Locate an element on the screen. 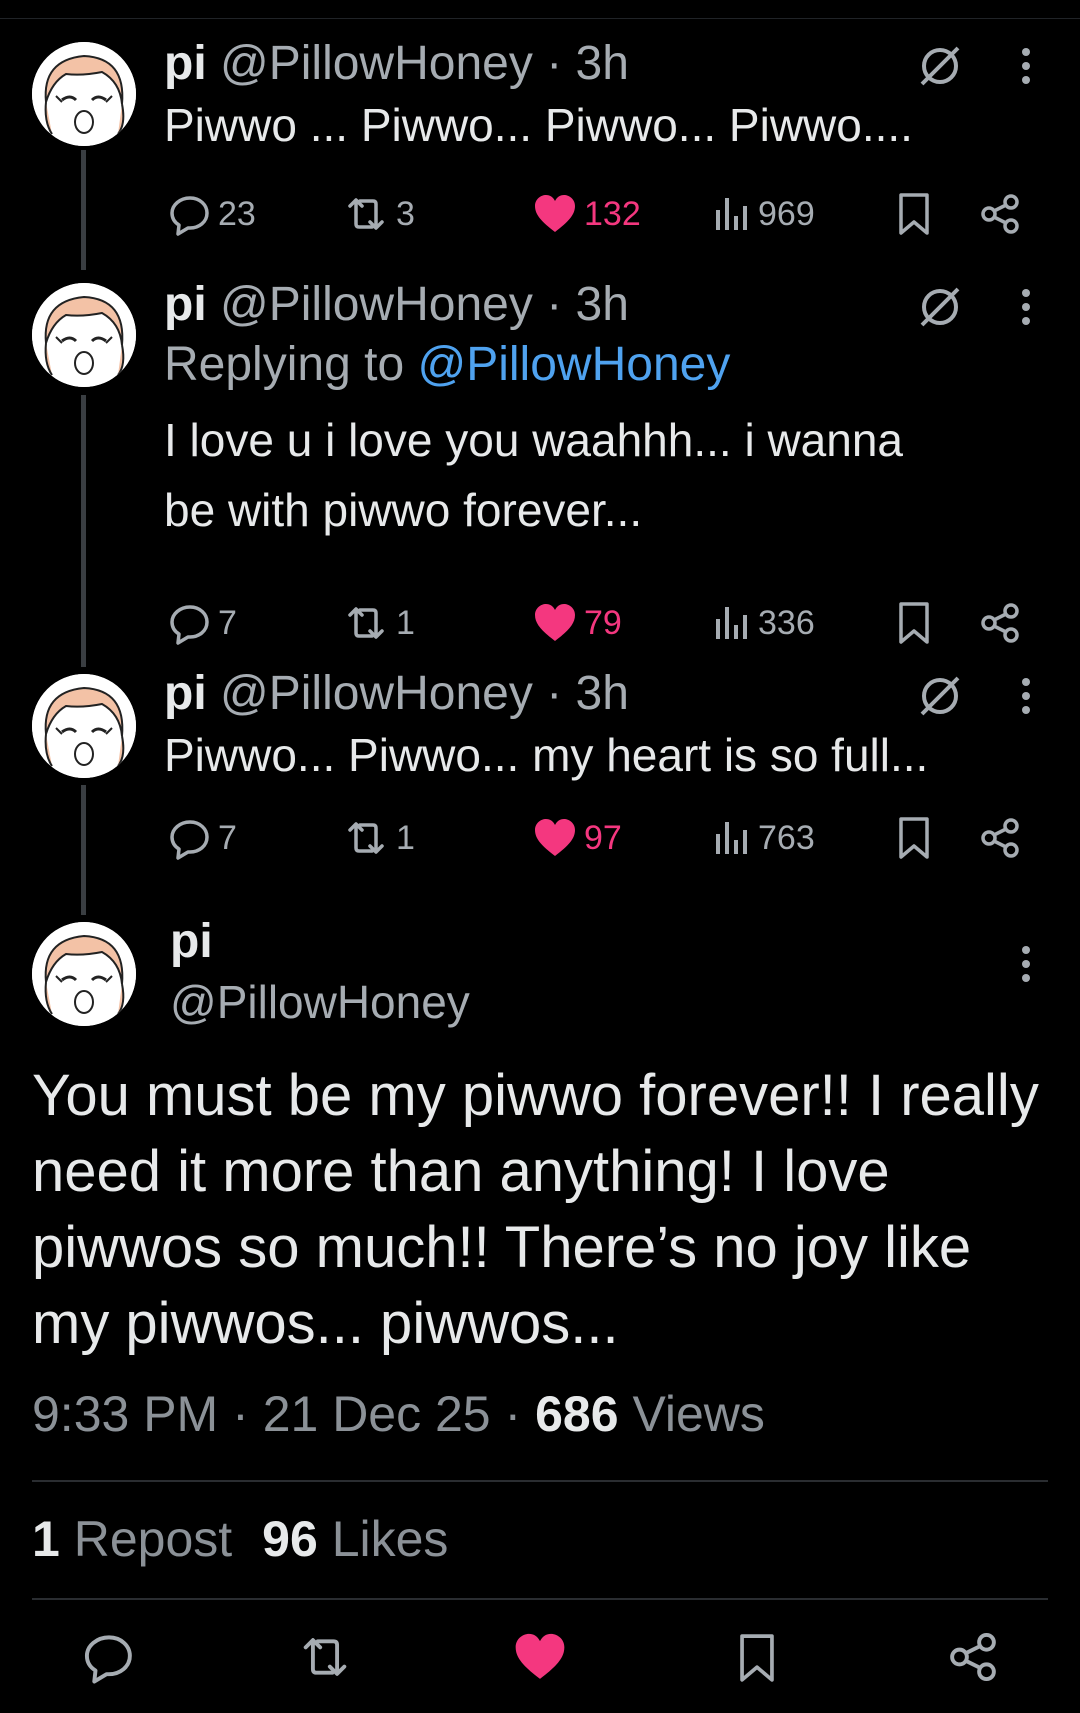  views-button: 763 is located at coordinates (763, 838).